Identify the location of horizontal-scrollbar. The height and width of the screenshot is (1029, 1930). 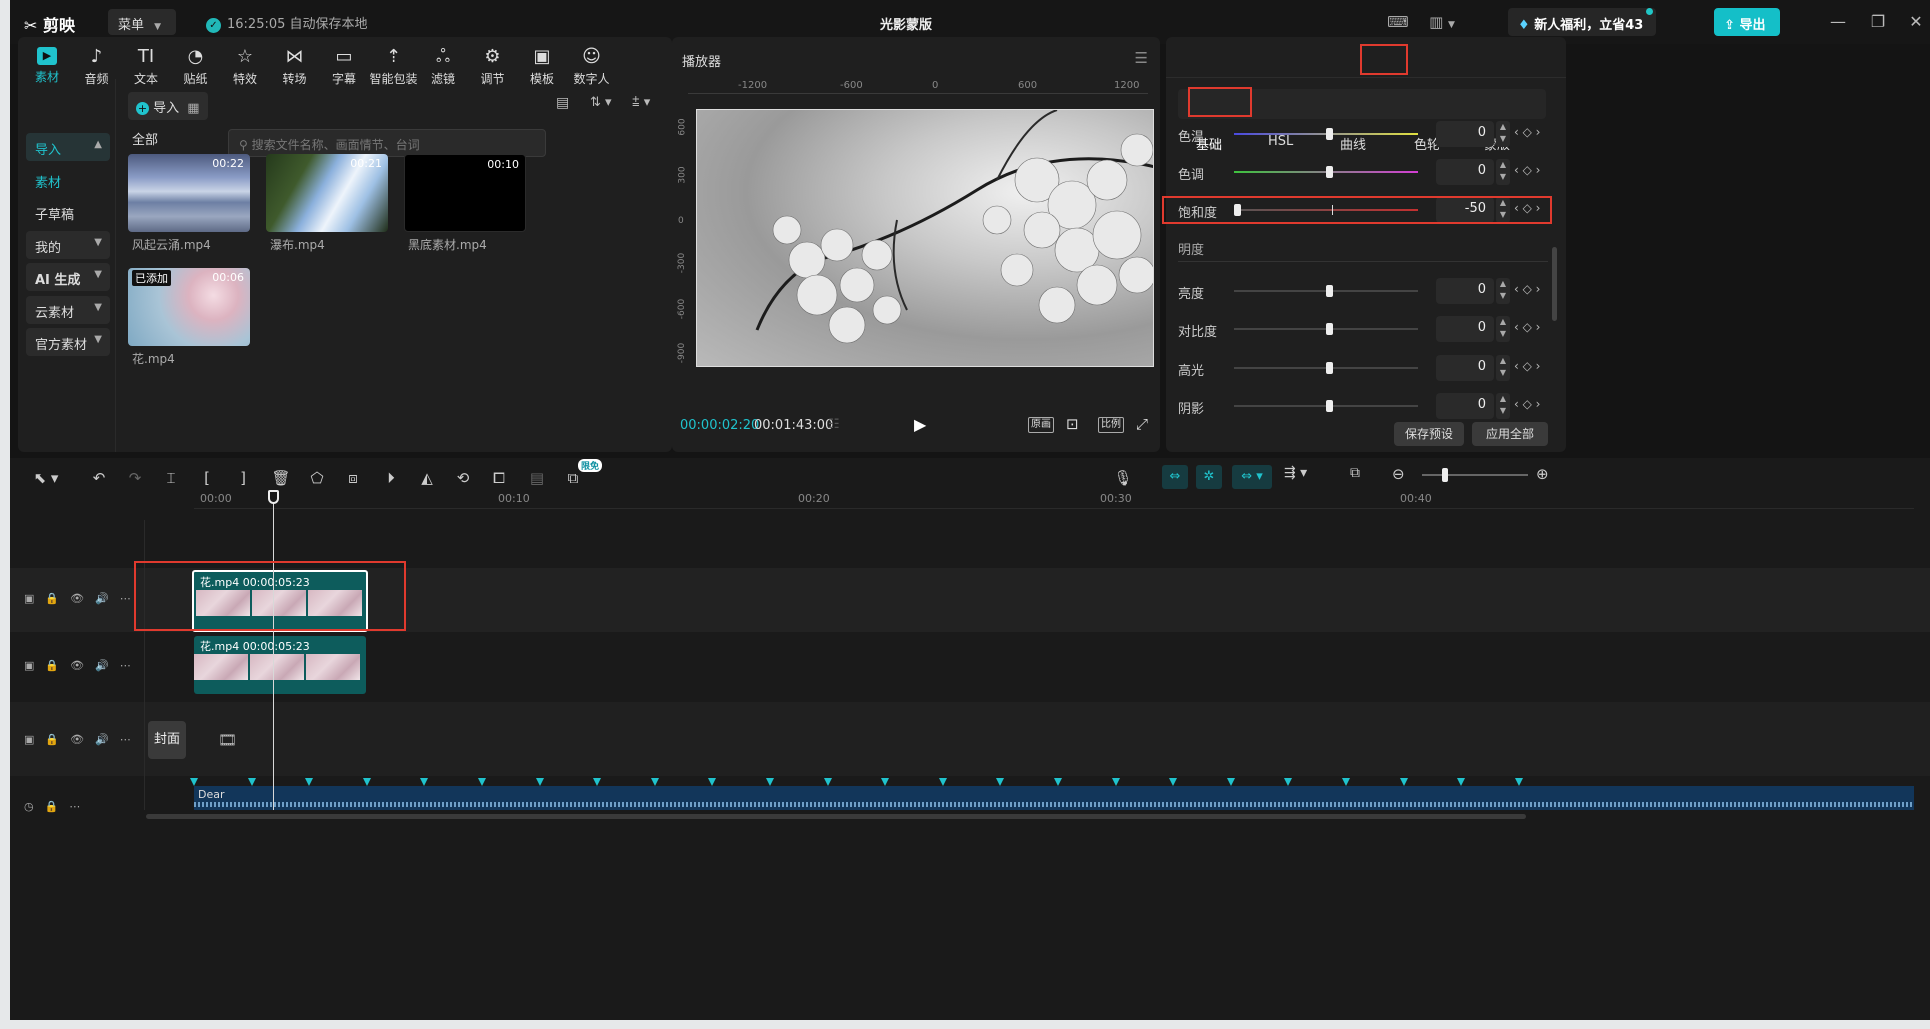
(836, 816).